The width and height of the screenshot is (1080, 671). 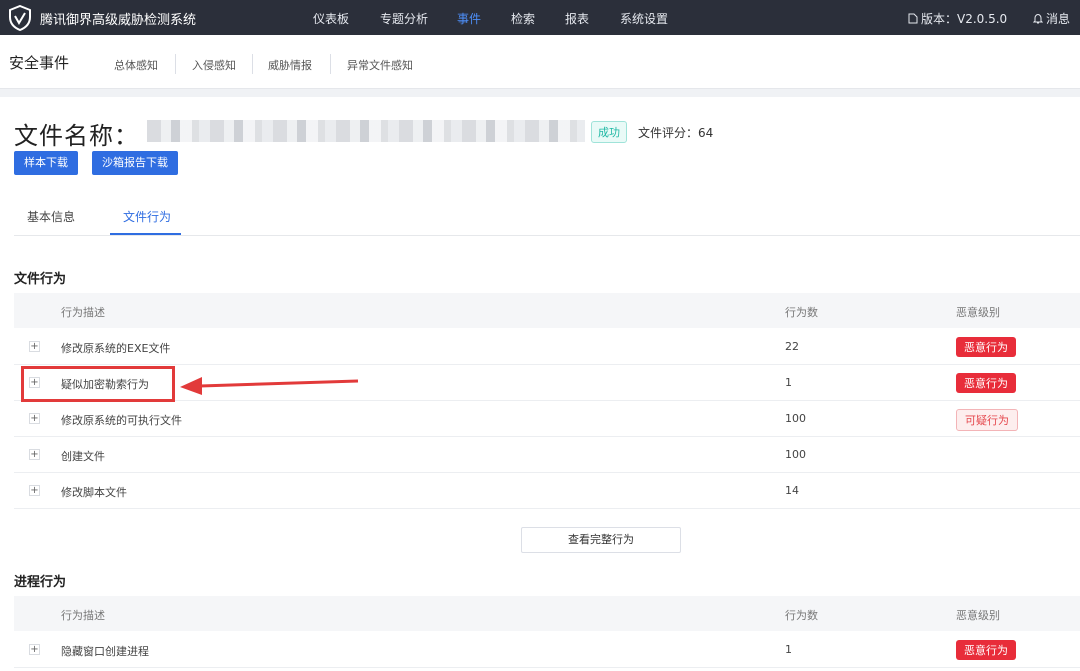 What do you see at coordinates (913, 18) in the screenshot?
I see `document-icon` at bounding box center [913, 18].